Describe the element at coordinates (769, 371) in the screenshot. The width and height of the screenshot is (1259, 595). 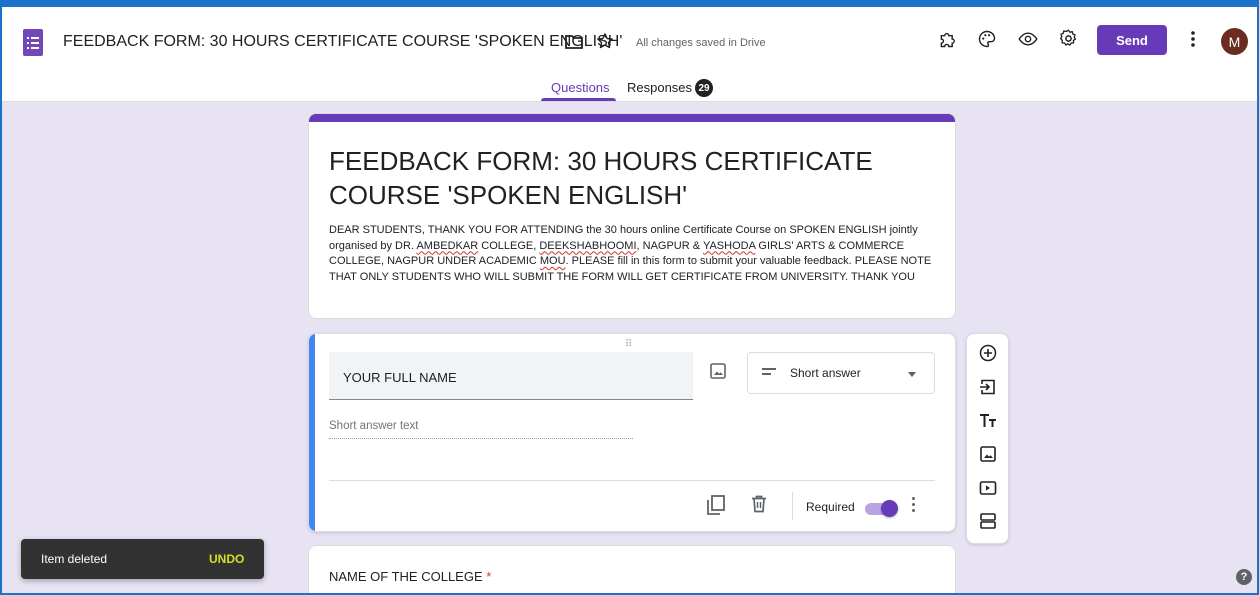
I see `short-answer-icon` at that location.